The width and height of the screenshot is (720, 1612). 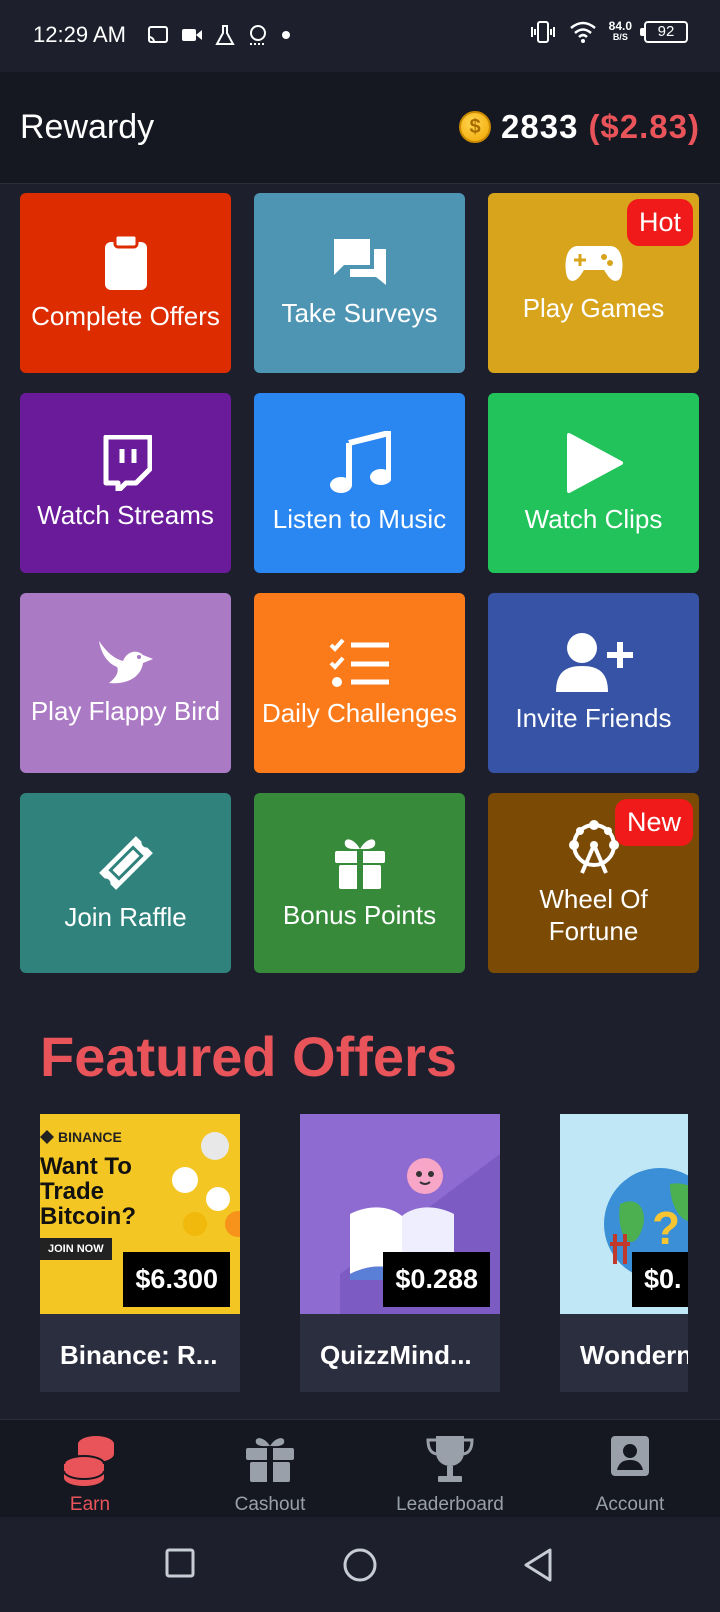 I want to click on vibrate-icon, so click(x=542, y=32).